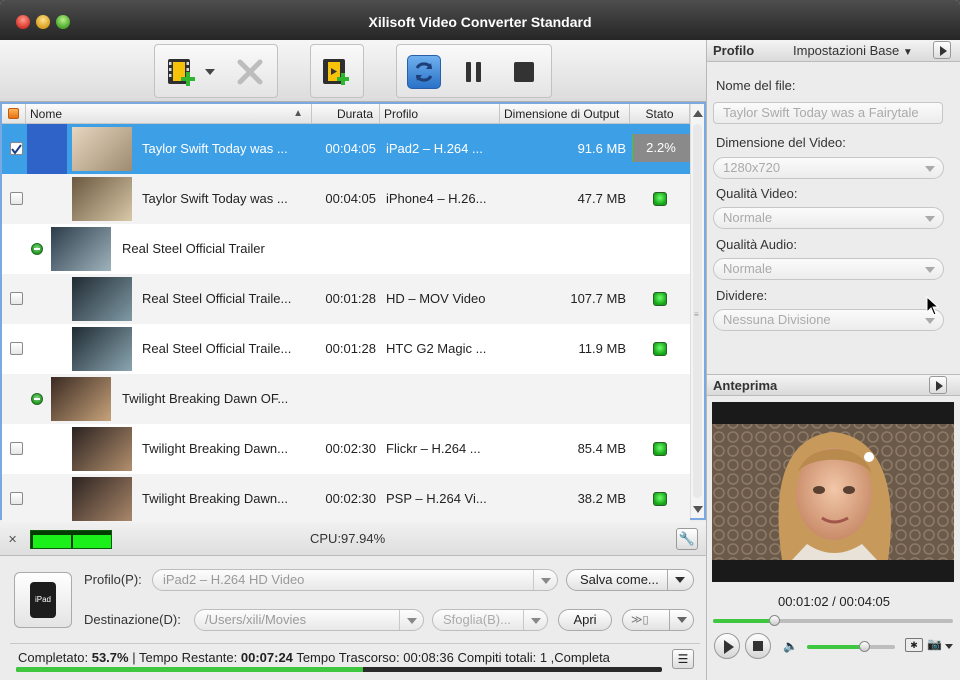  I want to click on preview-expand-button, so click(938, 385).